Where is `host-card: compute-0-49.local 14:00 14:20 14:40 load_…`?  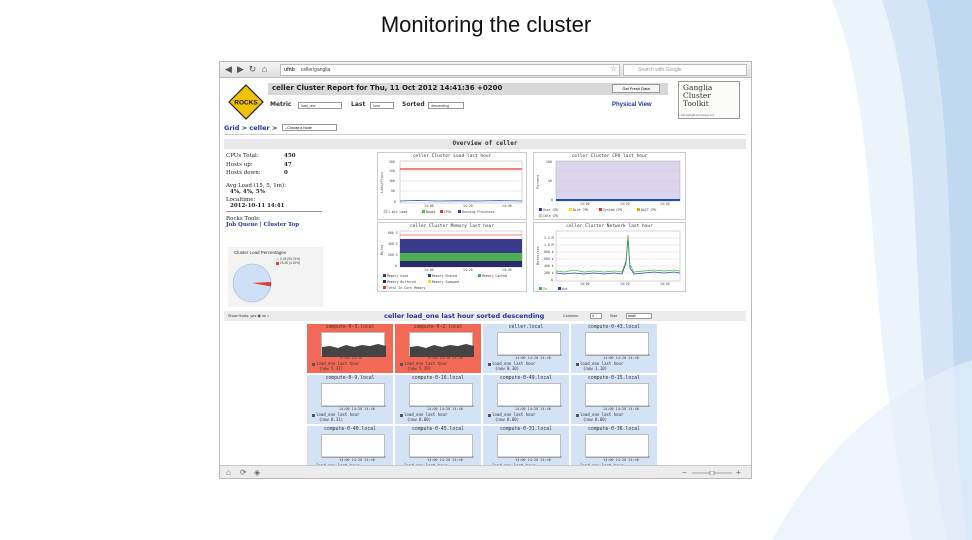 host-card: compute-0-49.local 14:00 14:20 14:40 load_… is located at coordinates (526, 399).